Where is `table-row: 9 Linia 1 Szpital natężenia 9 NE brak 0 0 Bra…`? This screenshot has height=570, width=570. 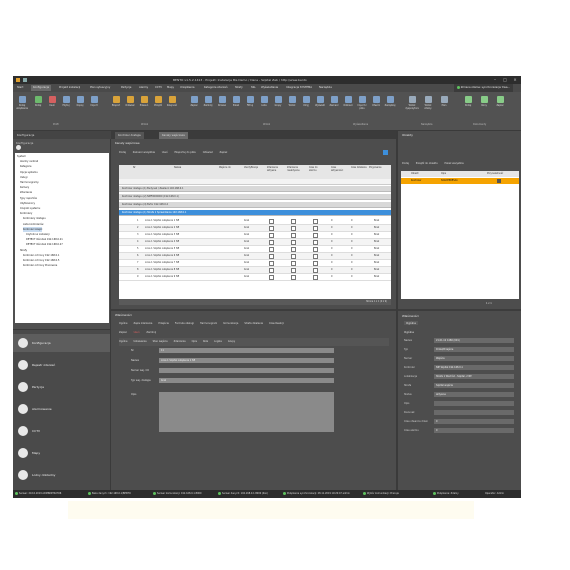 table-row: 9 Linia 1 Szpital natężenia 9 NE brak 0 0 Bra… is located at coordinates (255, 277).